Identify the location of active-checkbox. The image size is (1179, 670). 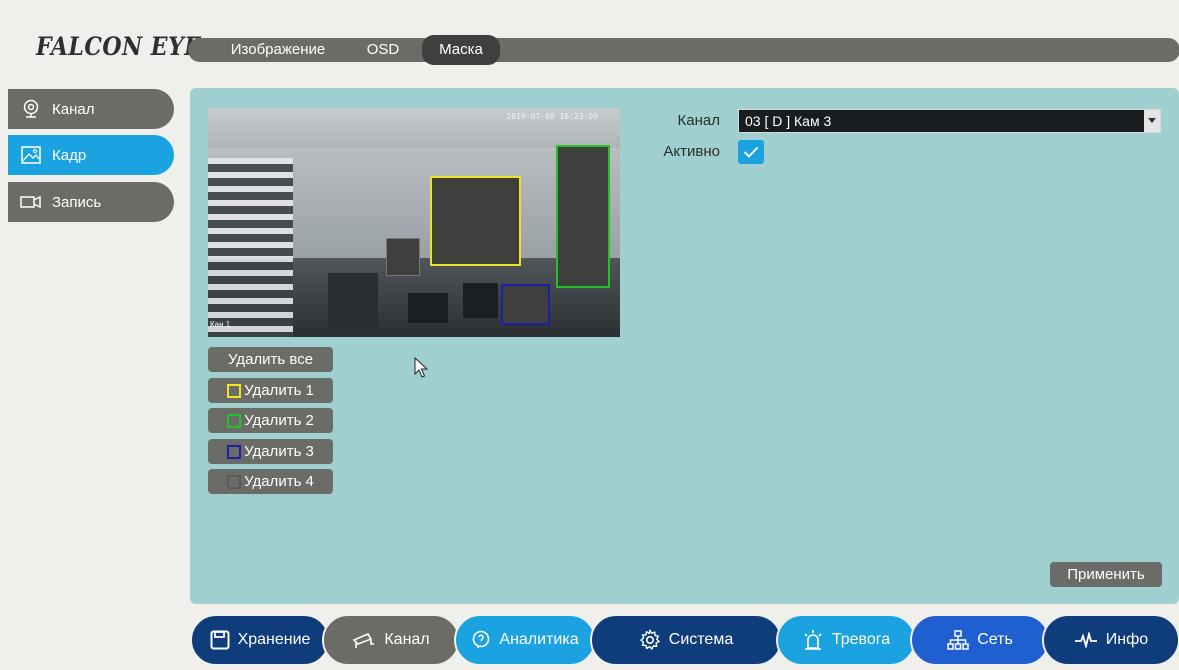
(751, 152).